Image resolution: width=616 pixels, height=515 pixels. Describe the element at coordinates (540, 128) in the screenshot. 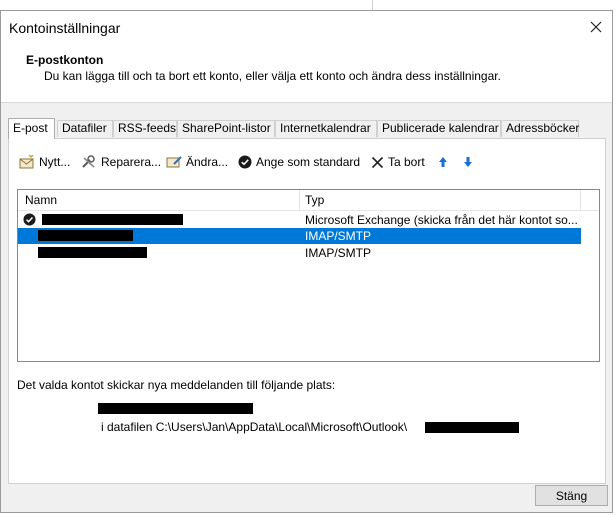

I see `tab-adressbocker: Adressböcker` at that location.